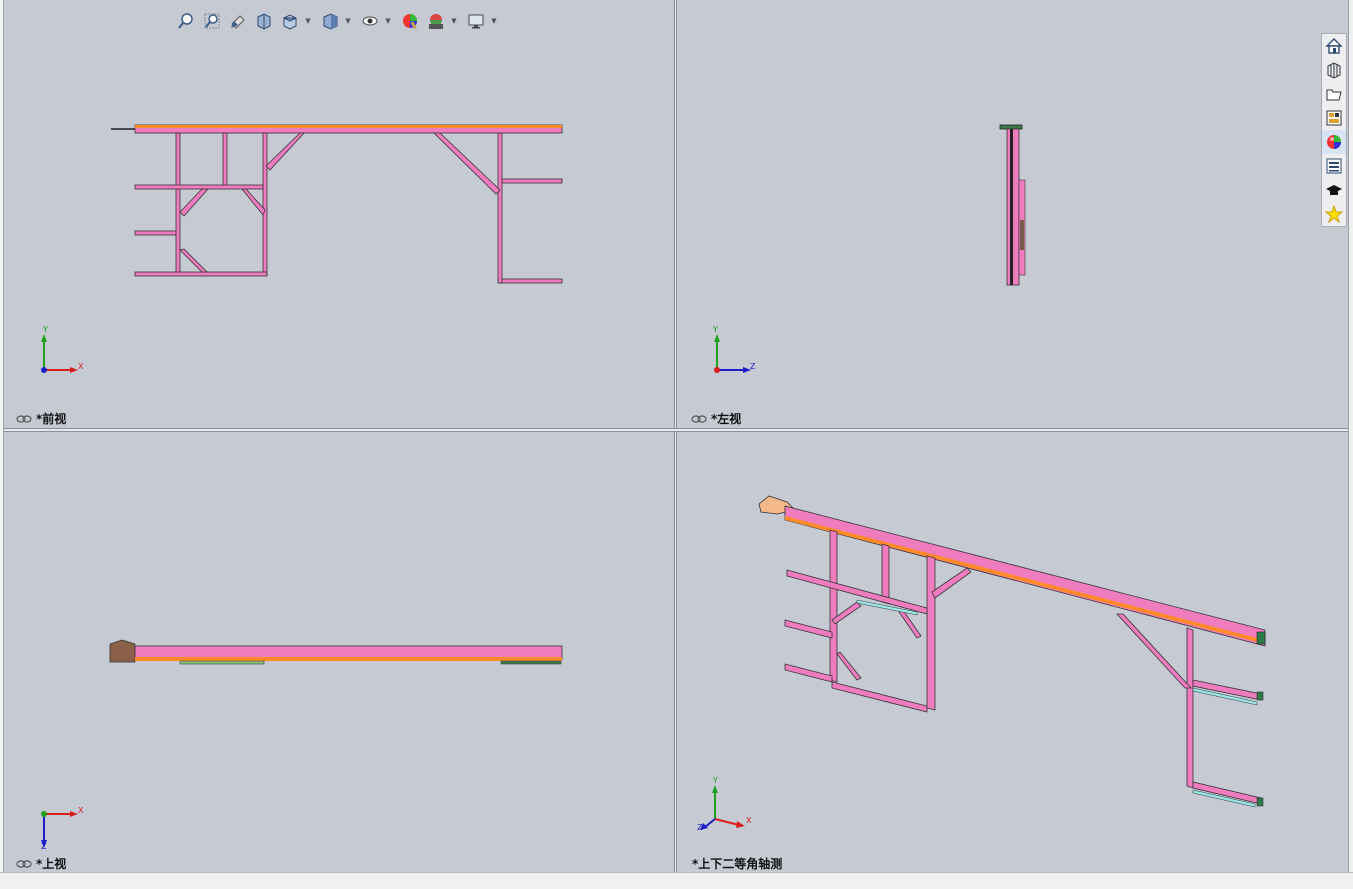 This screenshot has height=889, width=1353. Describe the element at coordinates (1334, 70) in the screenshot. I see `design-library-icon` at that location.